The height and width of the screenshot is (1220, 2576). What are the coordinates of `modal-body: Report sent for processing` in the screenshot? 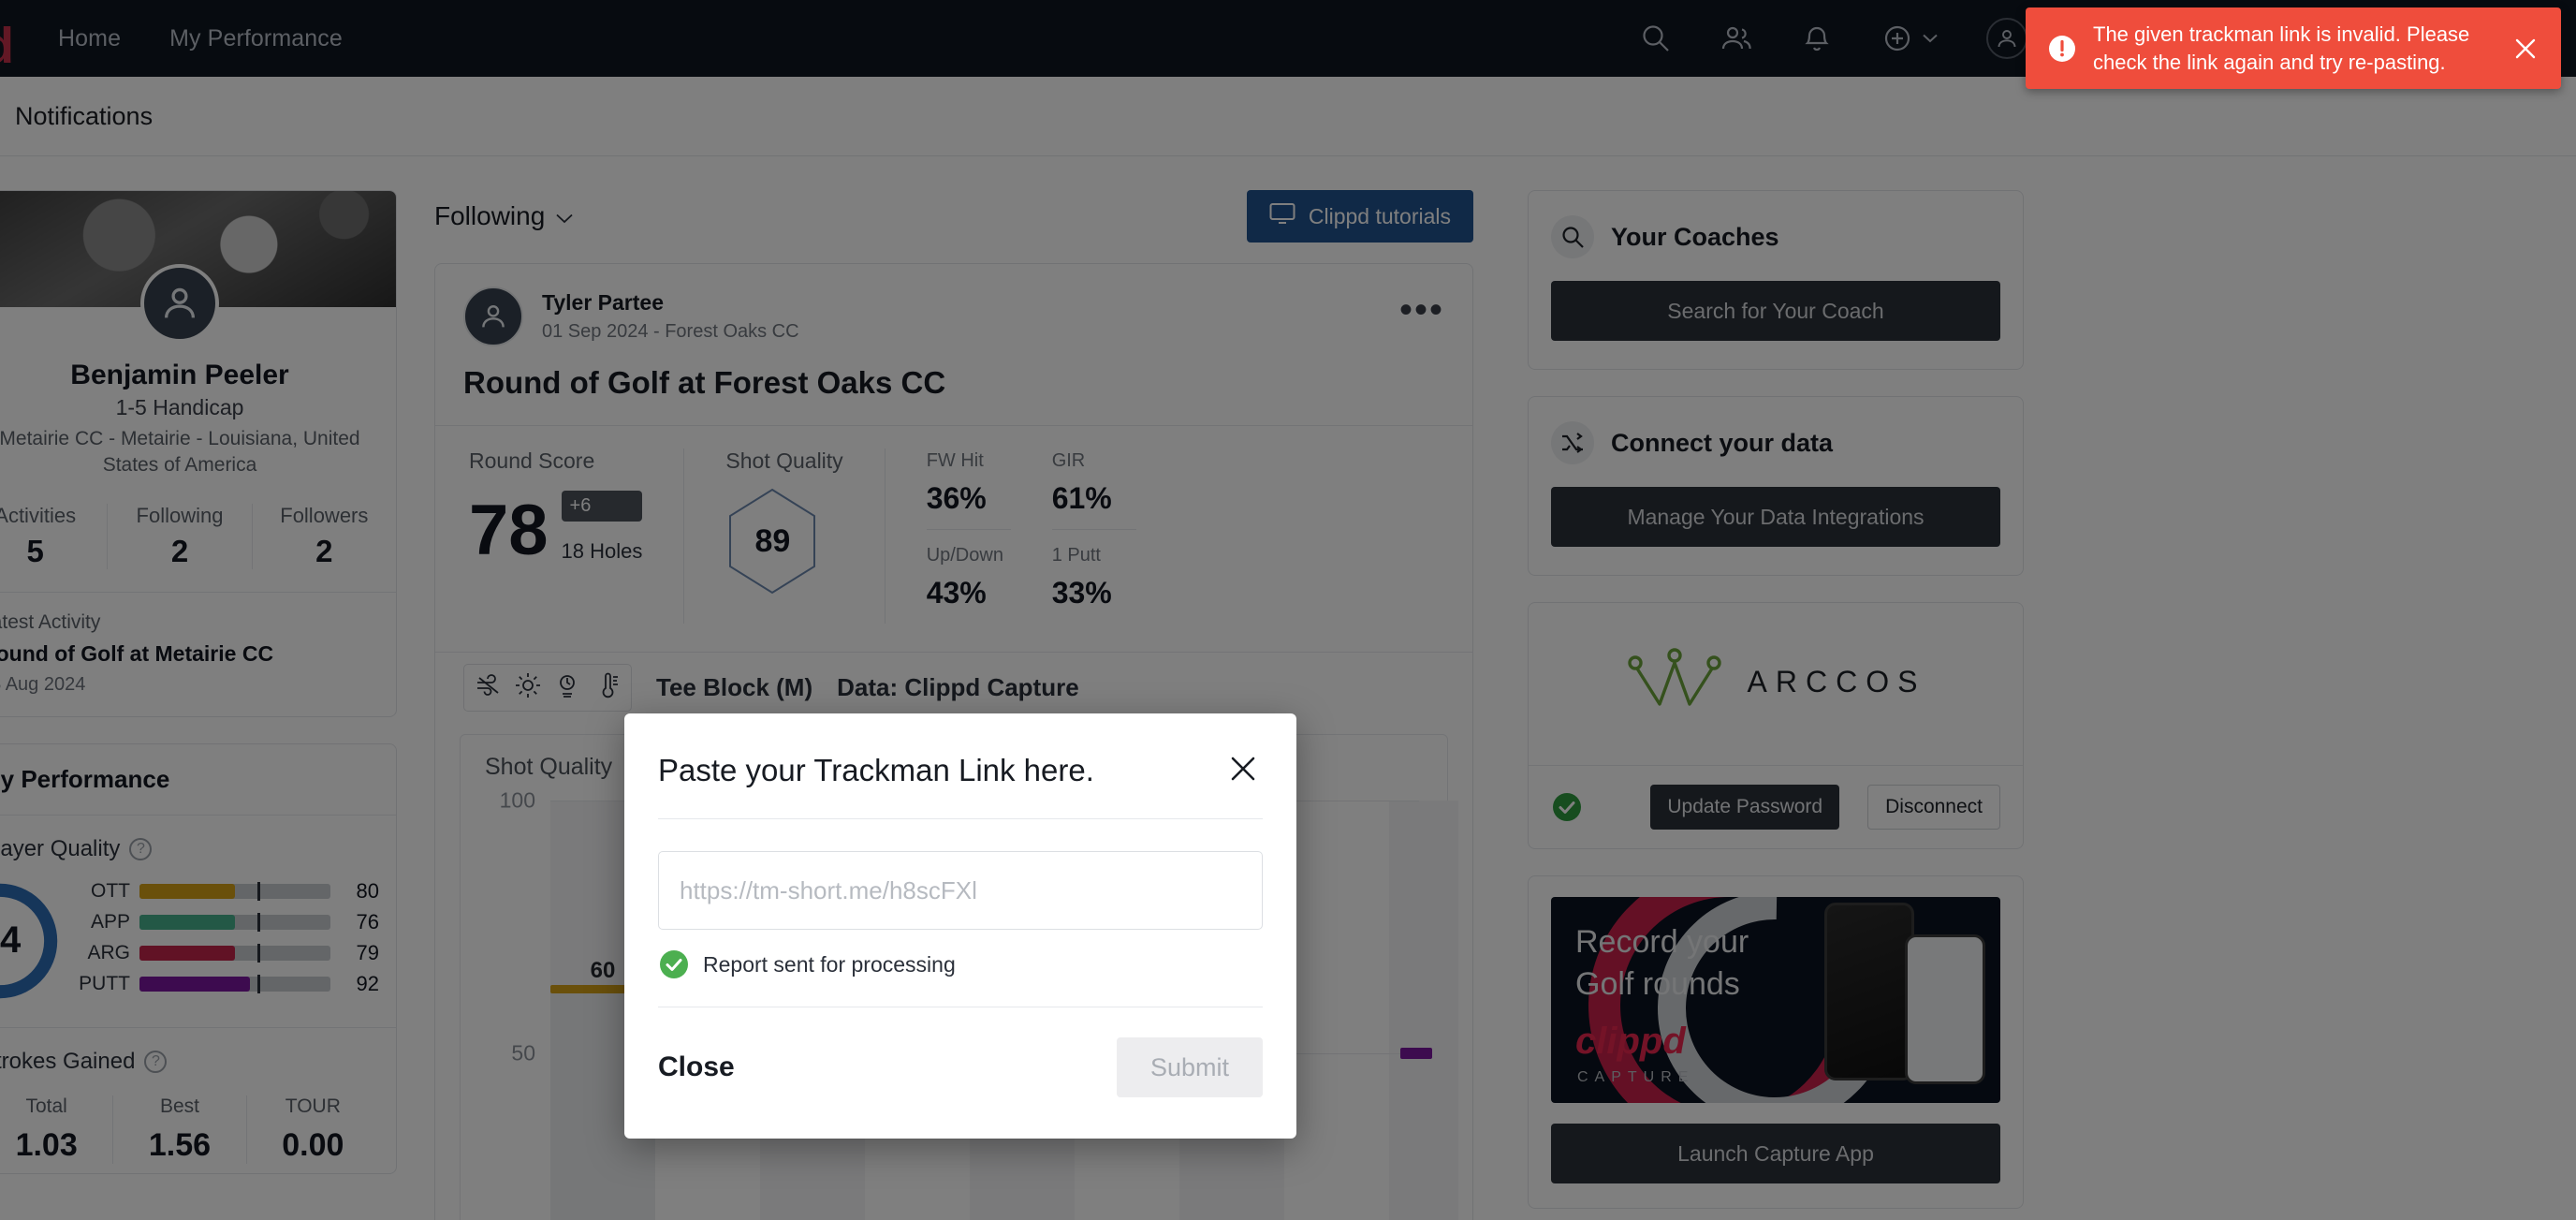 It's located at (961, 913).